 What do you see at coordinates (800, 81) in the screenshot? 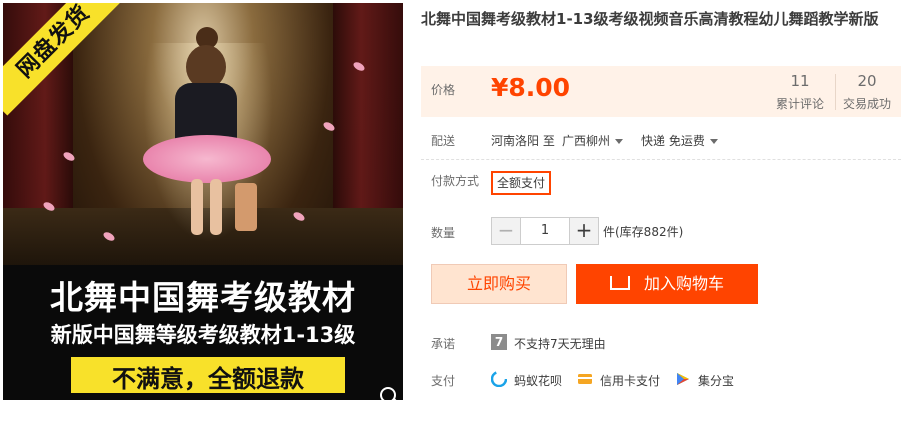
I see `reviews-count: 11` at bounding box center [800, 81].